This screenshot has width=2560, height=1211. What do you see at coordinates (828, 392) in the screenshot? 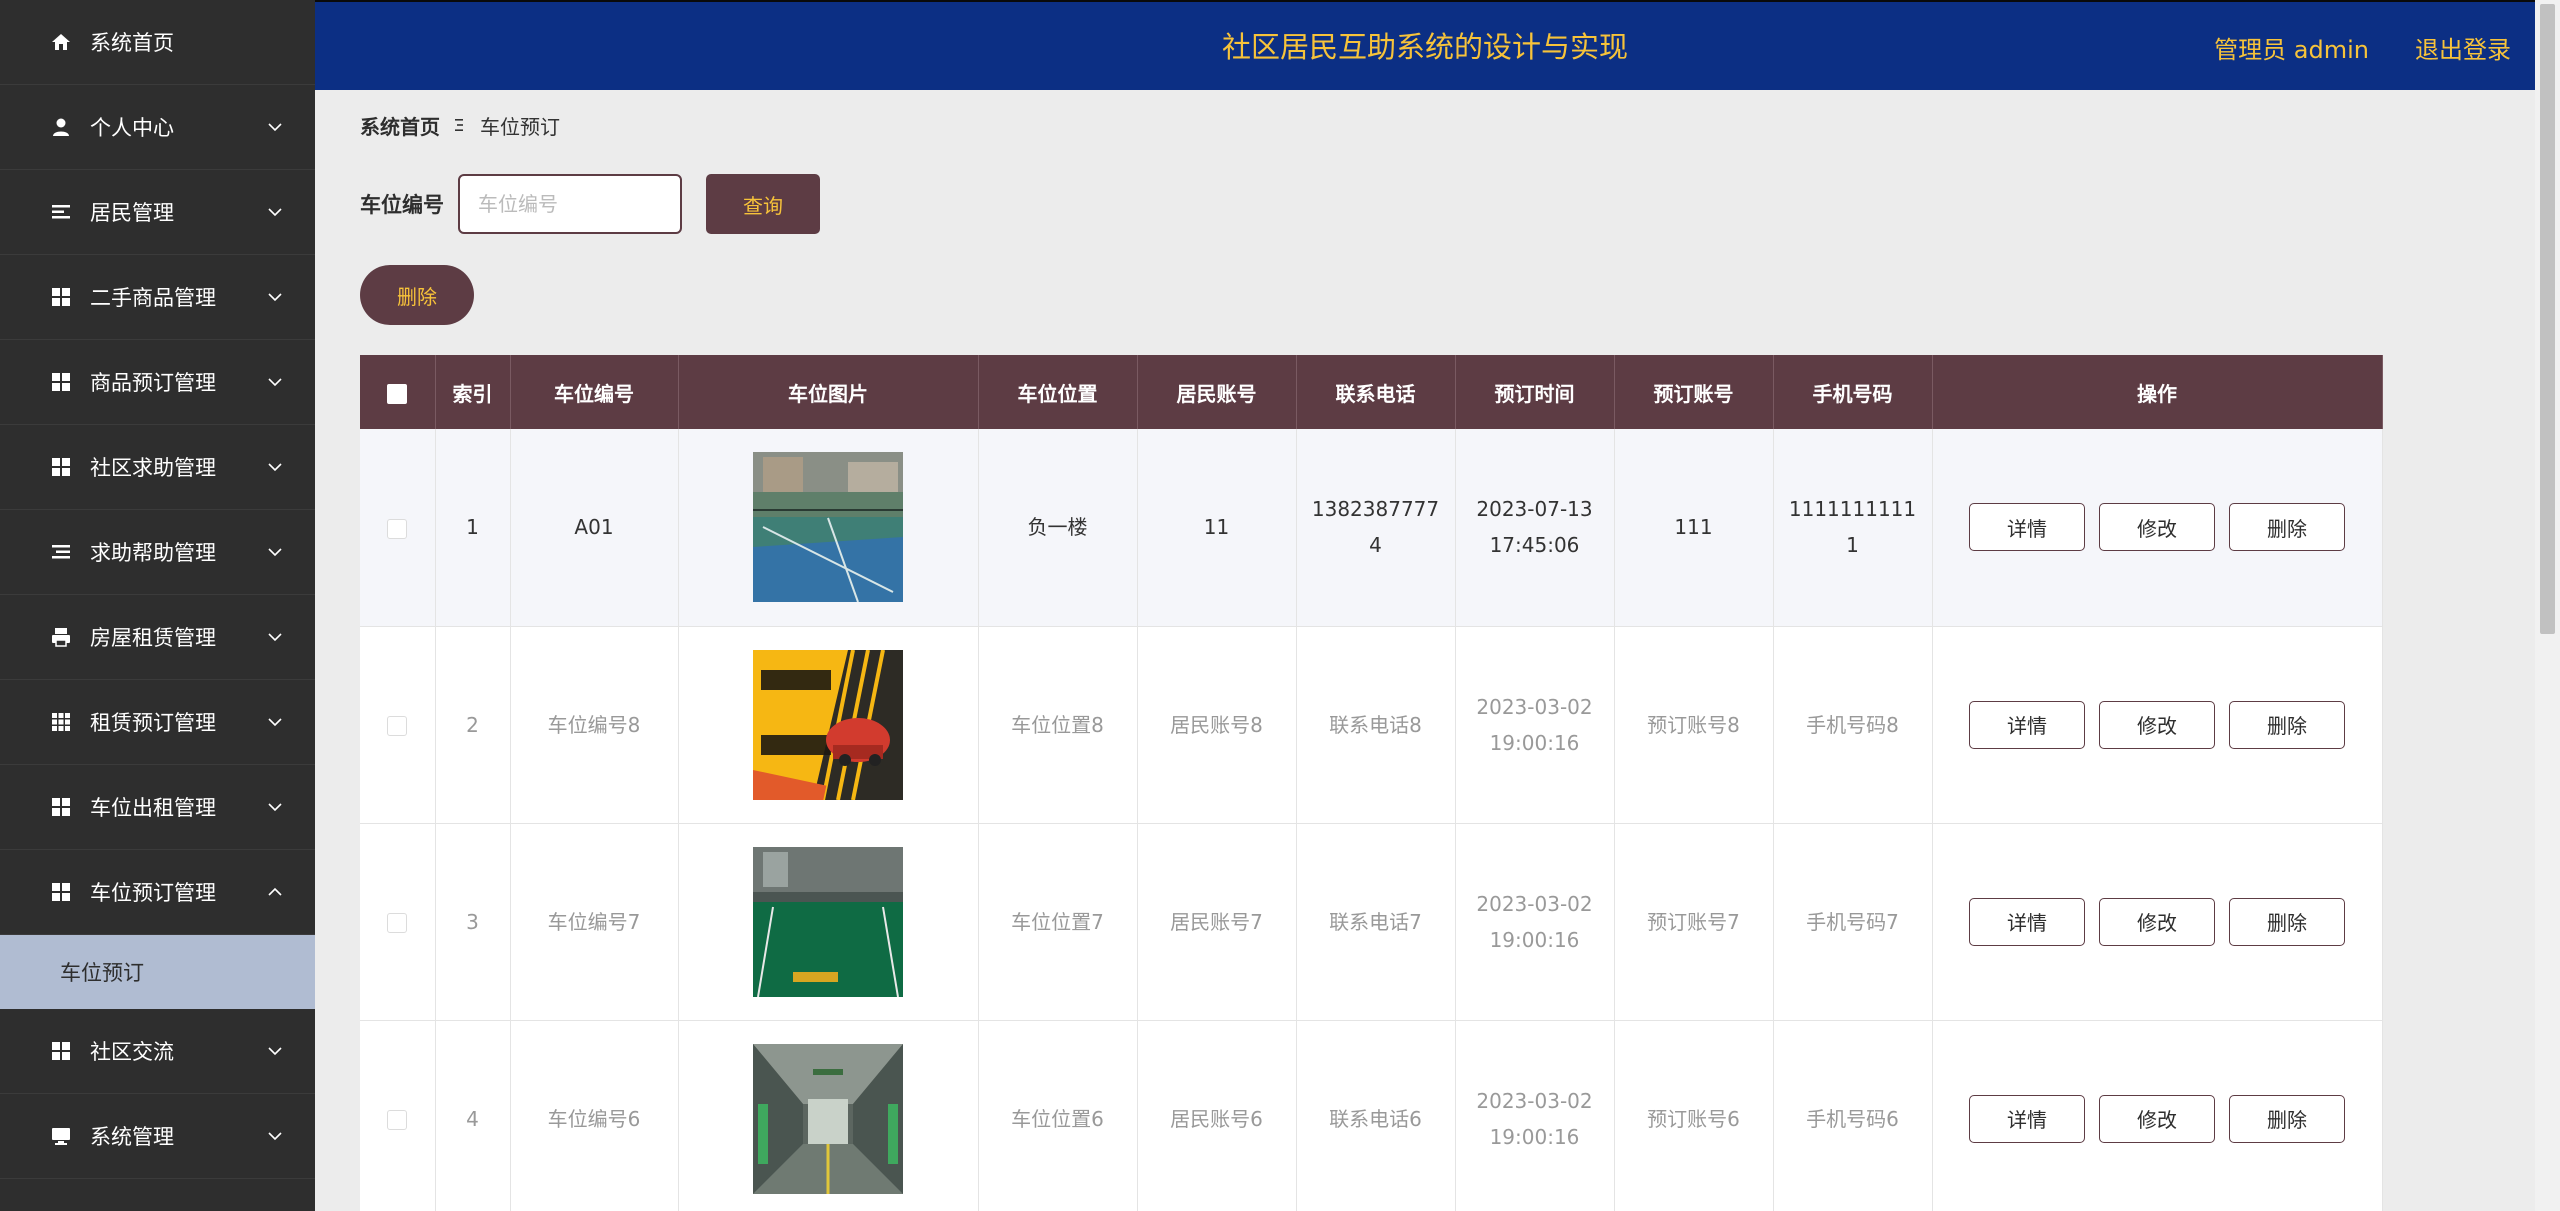
I see `column-header: 车位图片` at bounding box center [828, 392].